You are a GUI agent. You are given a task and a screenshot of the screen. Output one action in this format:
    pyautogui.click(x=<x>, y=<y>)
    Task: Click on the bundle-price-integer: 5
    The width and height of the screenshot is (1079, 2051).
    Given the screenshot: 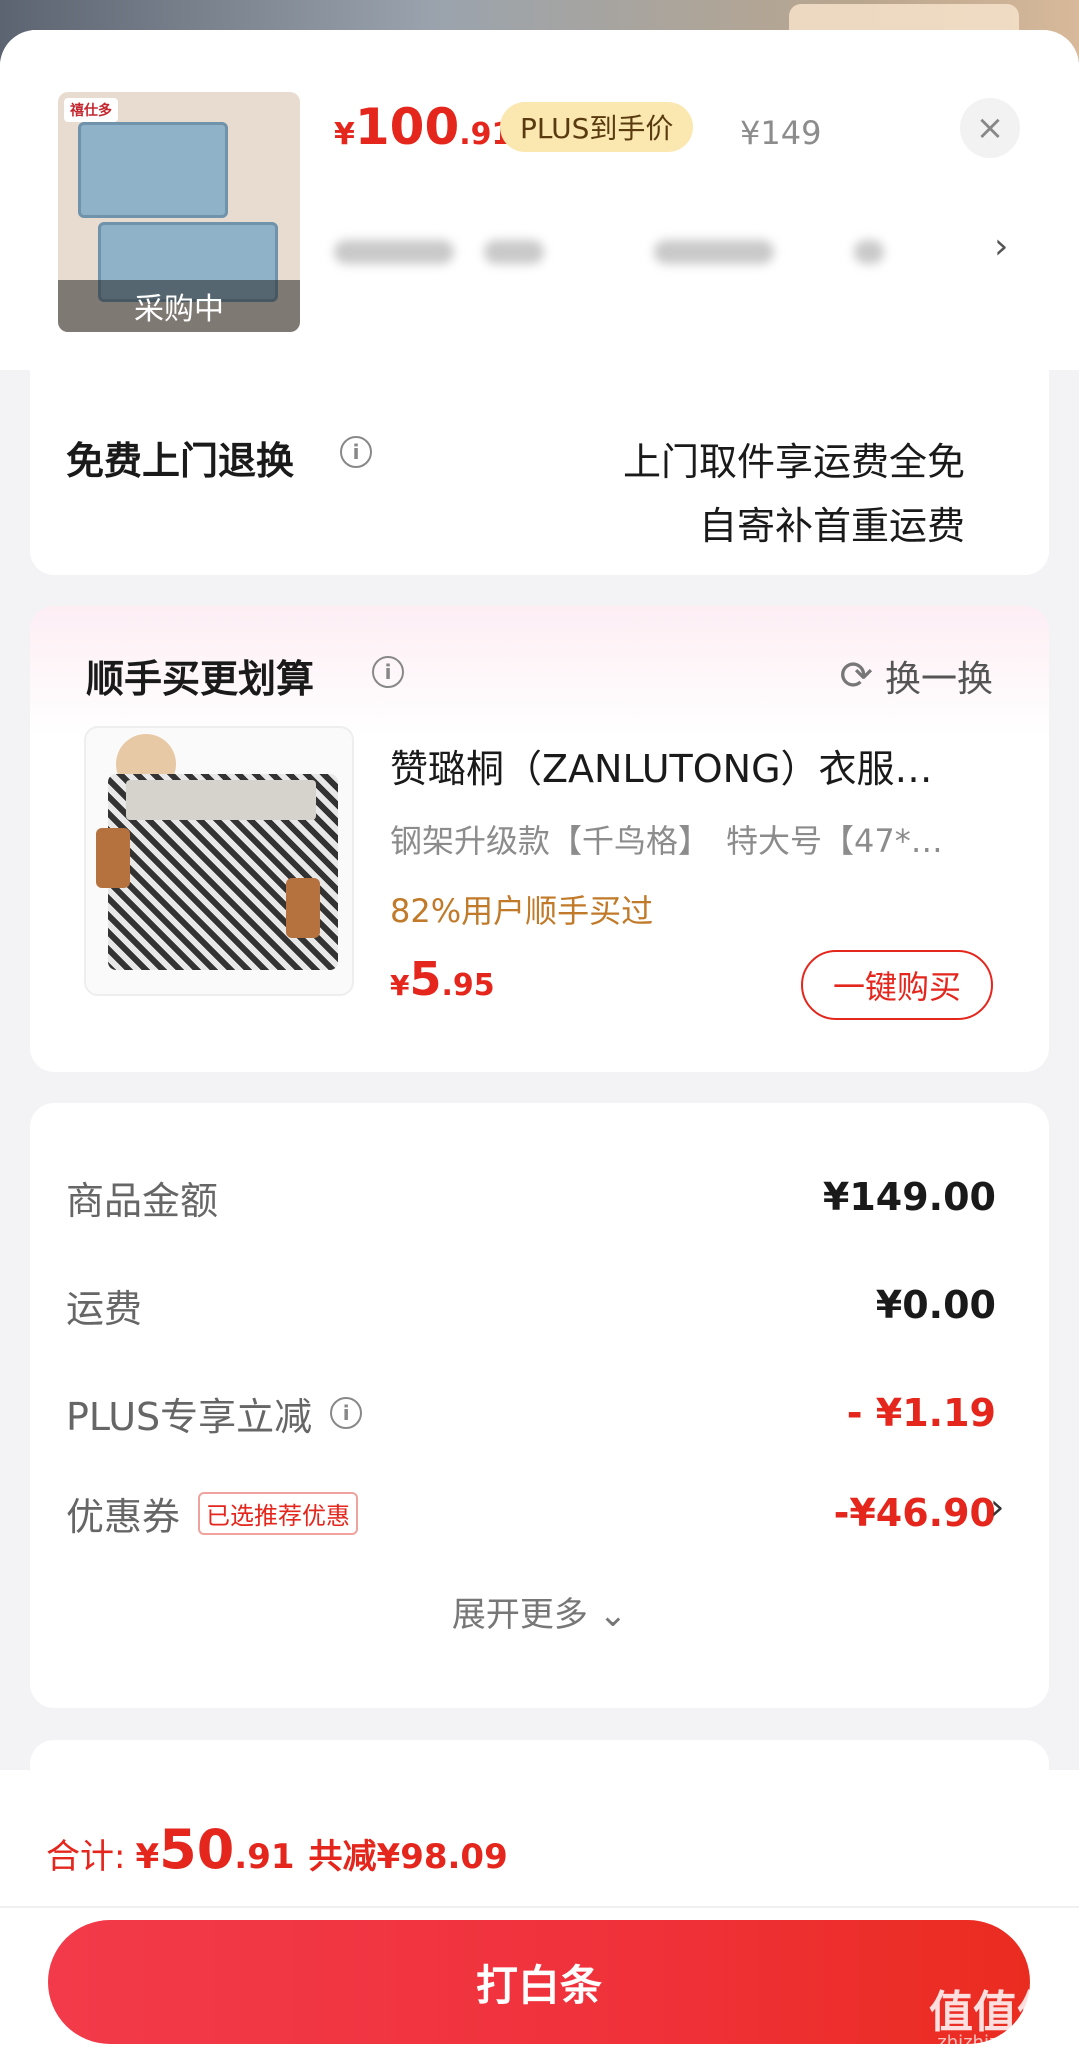 What is the action you would take?
    pyautogui.click(x=425, y=979)
    